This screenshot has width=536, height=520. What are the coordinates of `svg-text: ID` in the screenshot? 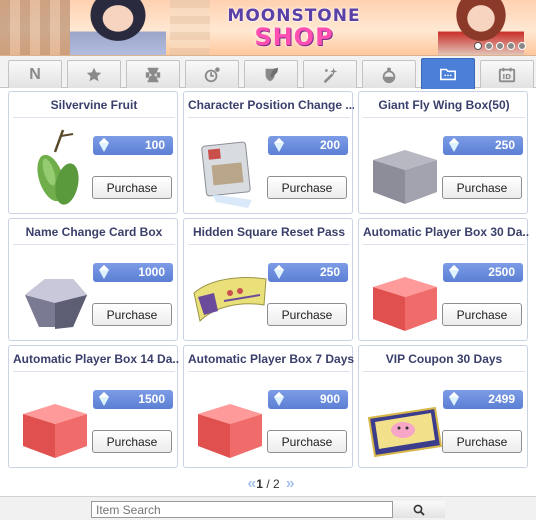 It's located at (507, 76).